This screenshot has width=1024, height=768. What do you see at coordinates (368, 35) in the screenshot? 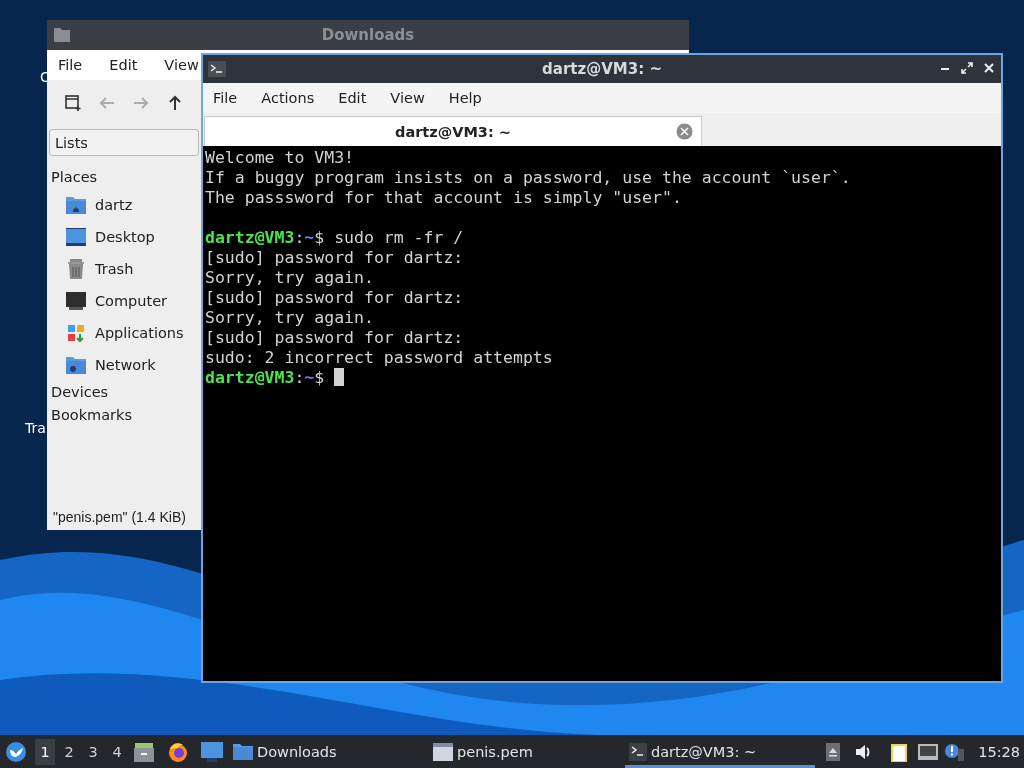
I see `window-title: Downloads` at bounding box center [368, 35].